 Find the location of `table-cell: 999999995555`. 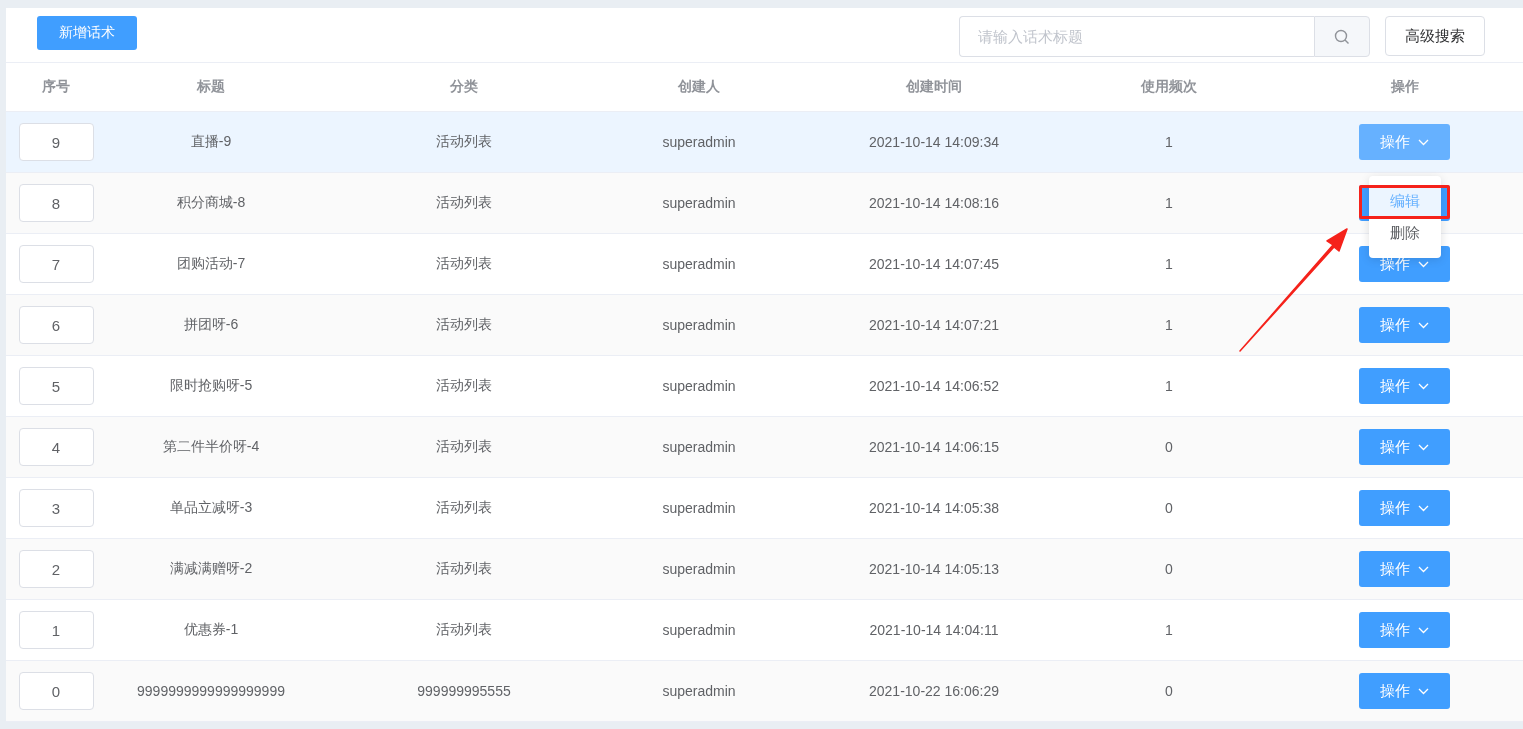

table-cell: 999999995555 is located at coordinates (464, 691).